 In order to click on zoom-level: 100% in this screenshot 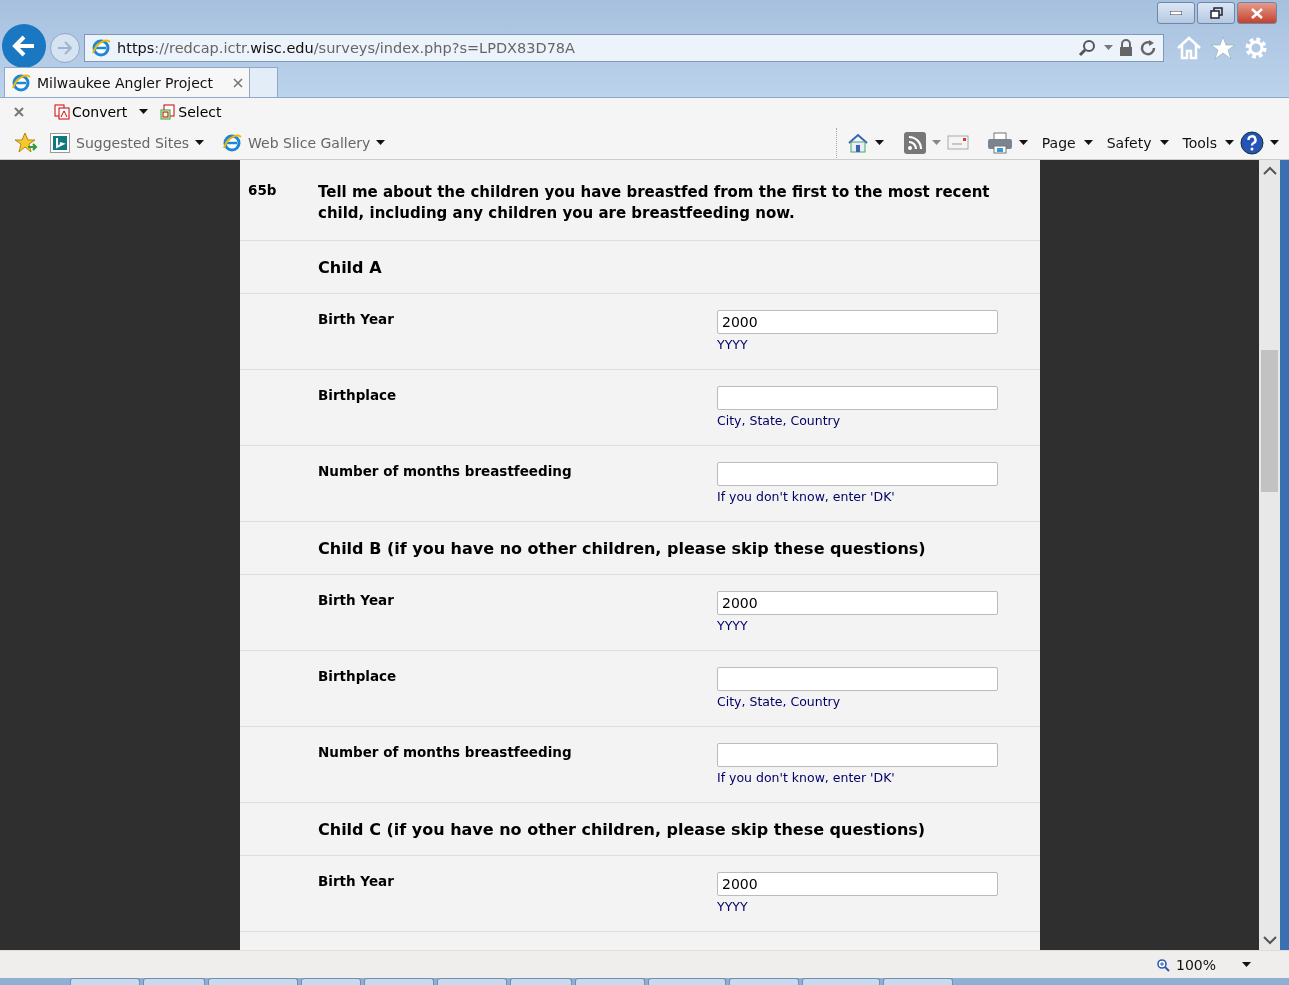, I will do `click(1195, 964)`.